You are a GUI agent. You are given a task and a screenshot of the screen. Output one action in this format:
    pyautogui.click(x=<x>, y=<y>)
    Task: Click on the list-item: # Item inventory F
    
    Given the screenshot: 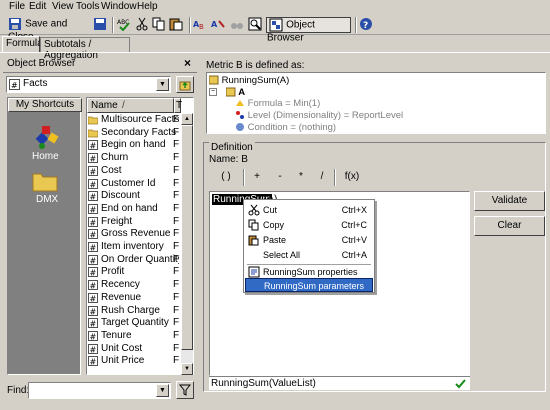 What is the action you would take?
    pyautogui.click(x=133, y=247)
    